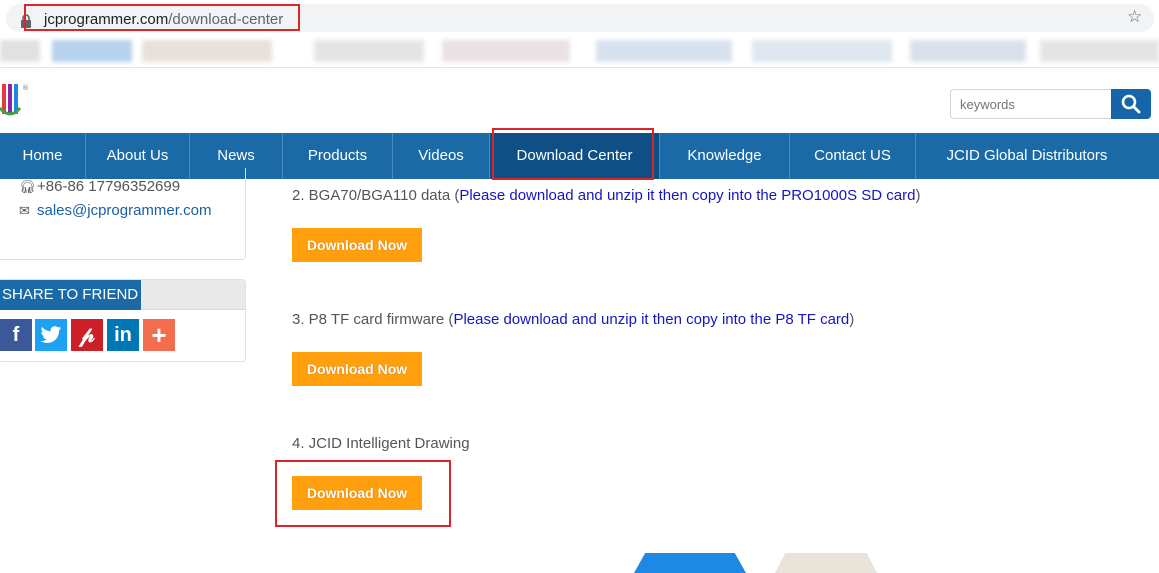 The height and width of the screenshot is (573, 1159). What do you see at coordinates (51, 335) in the screenshot?
I see `twitter-icon` at bounding box center [51, 335].